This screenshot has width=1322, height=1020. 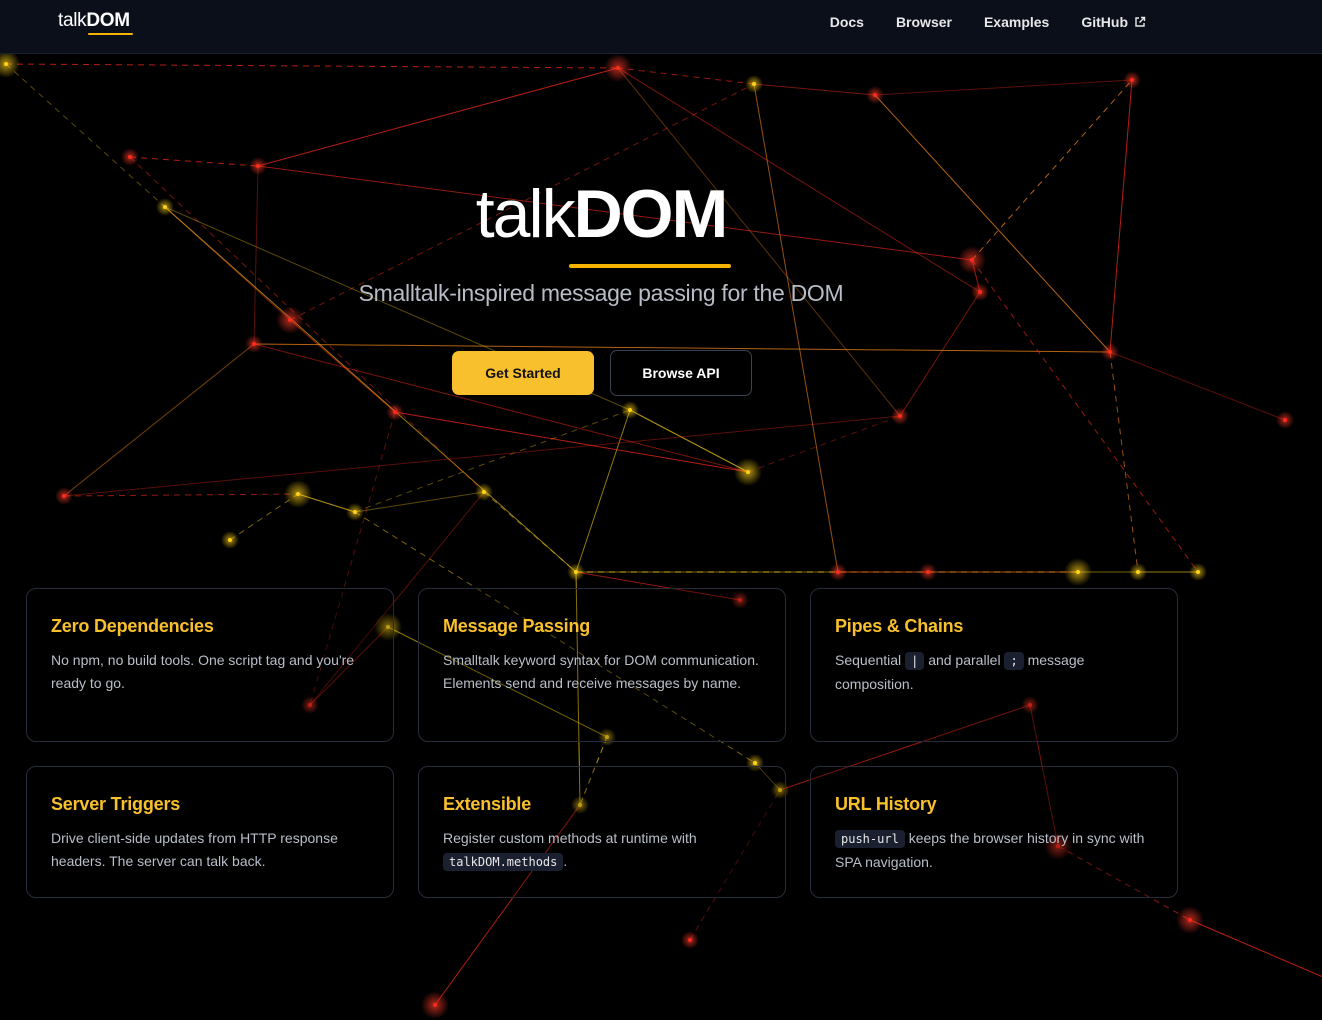 I want to click on get-started-button: Get Started, so click(x=523, y=373).